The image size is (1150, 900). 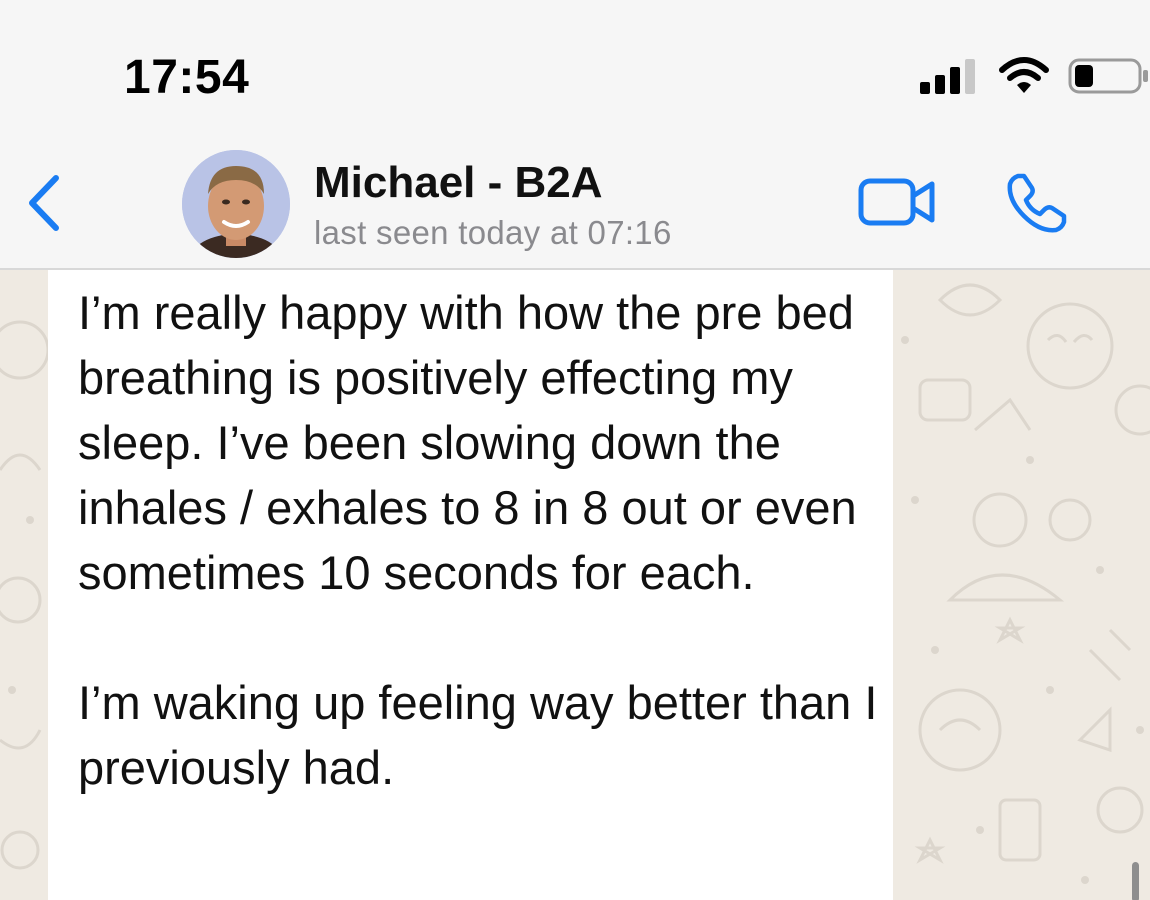 I want to click on avatar-photo, so click(x=236, y=204).